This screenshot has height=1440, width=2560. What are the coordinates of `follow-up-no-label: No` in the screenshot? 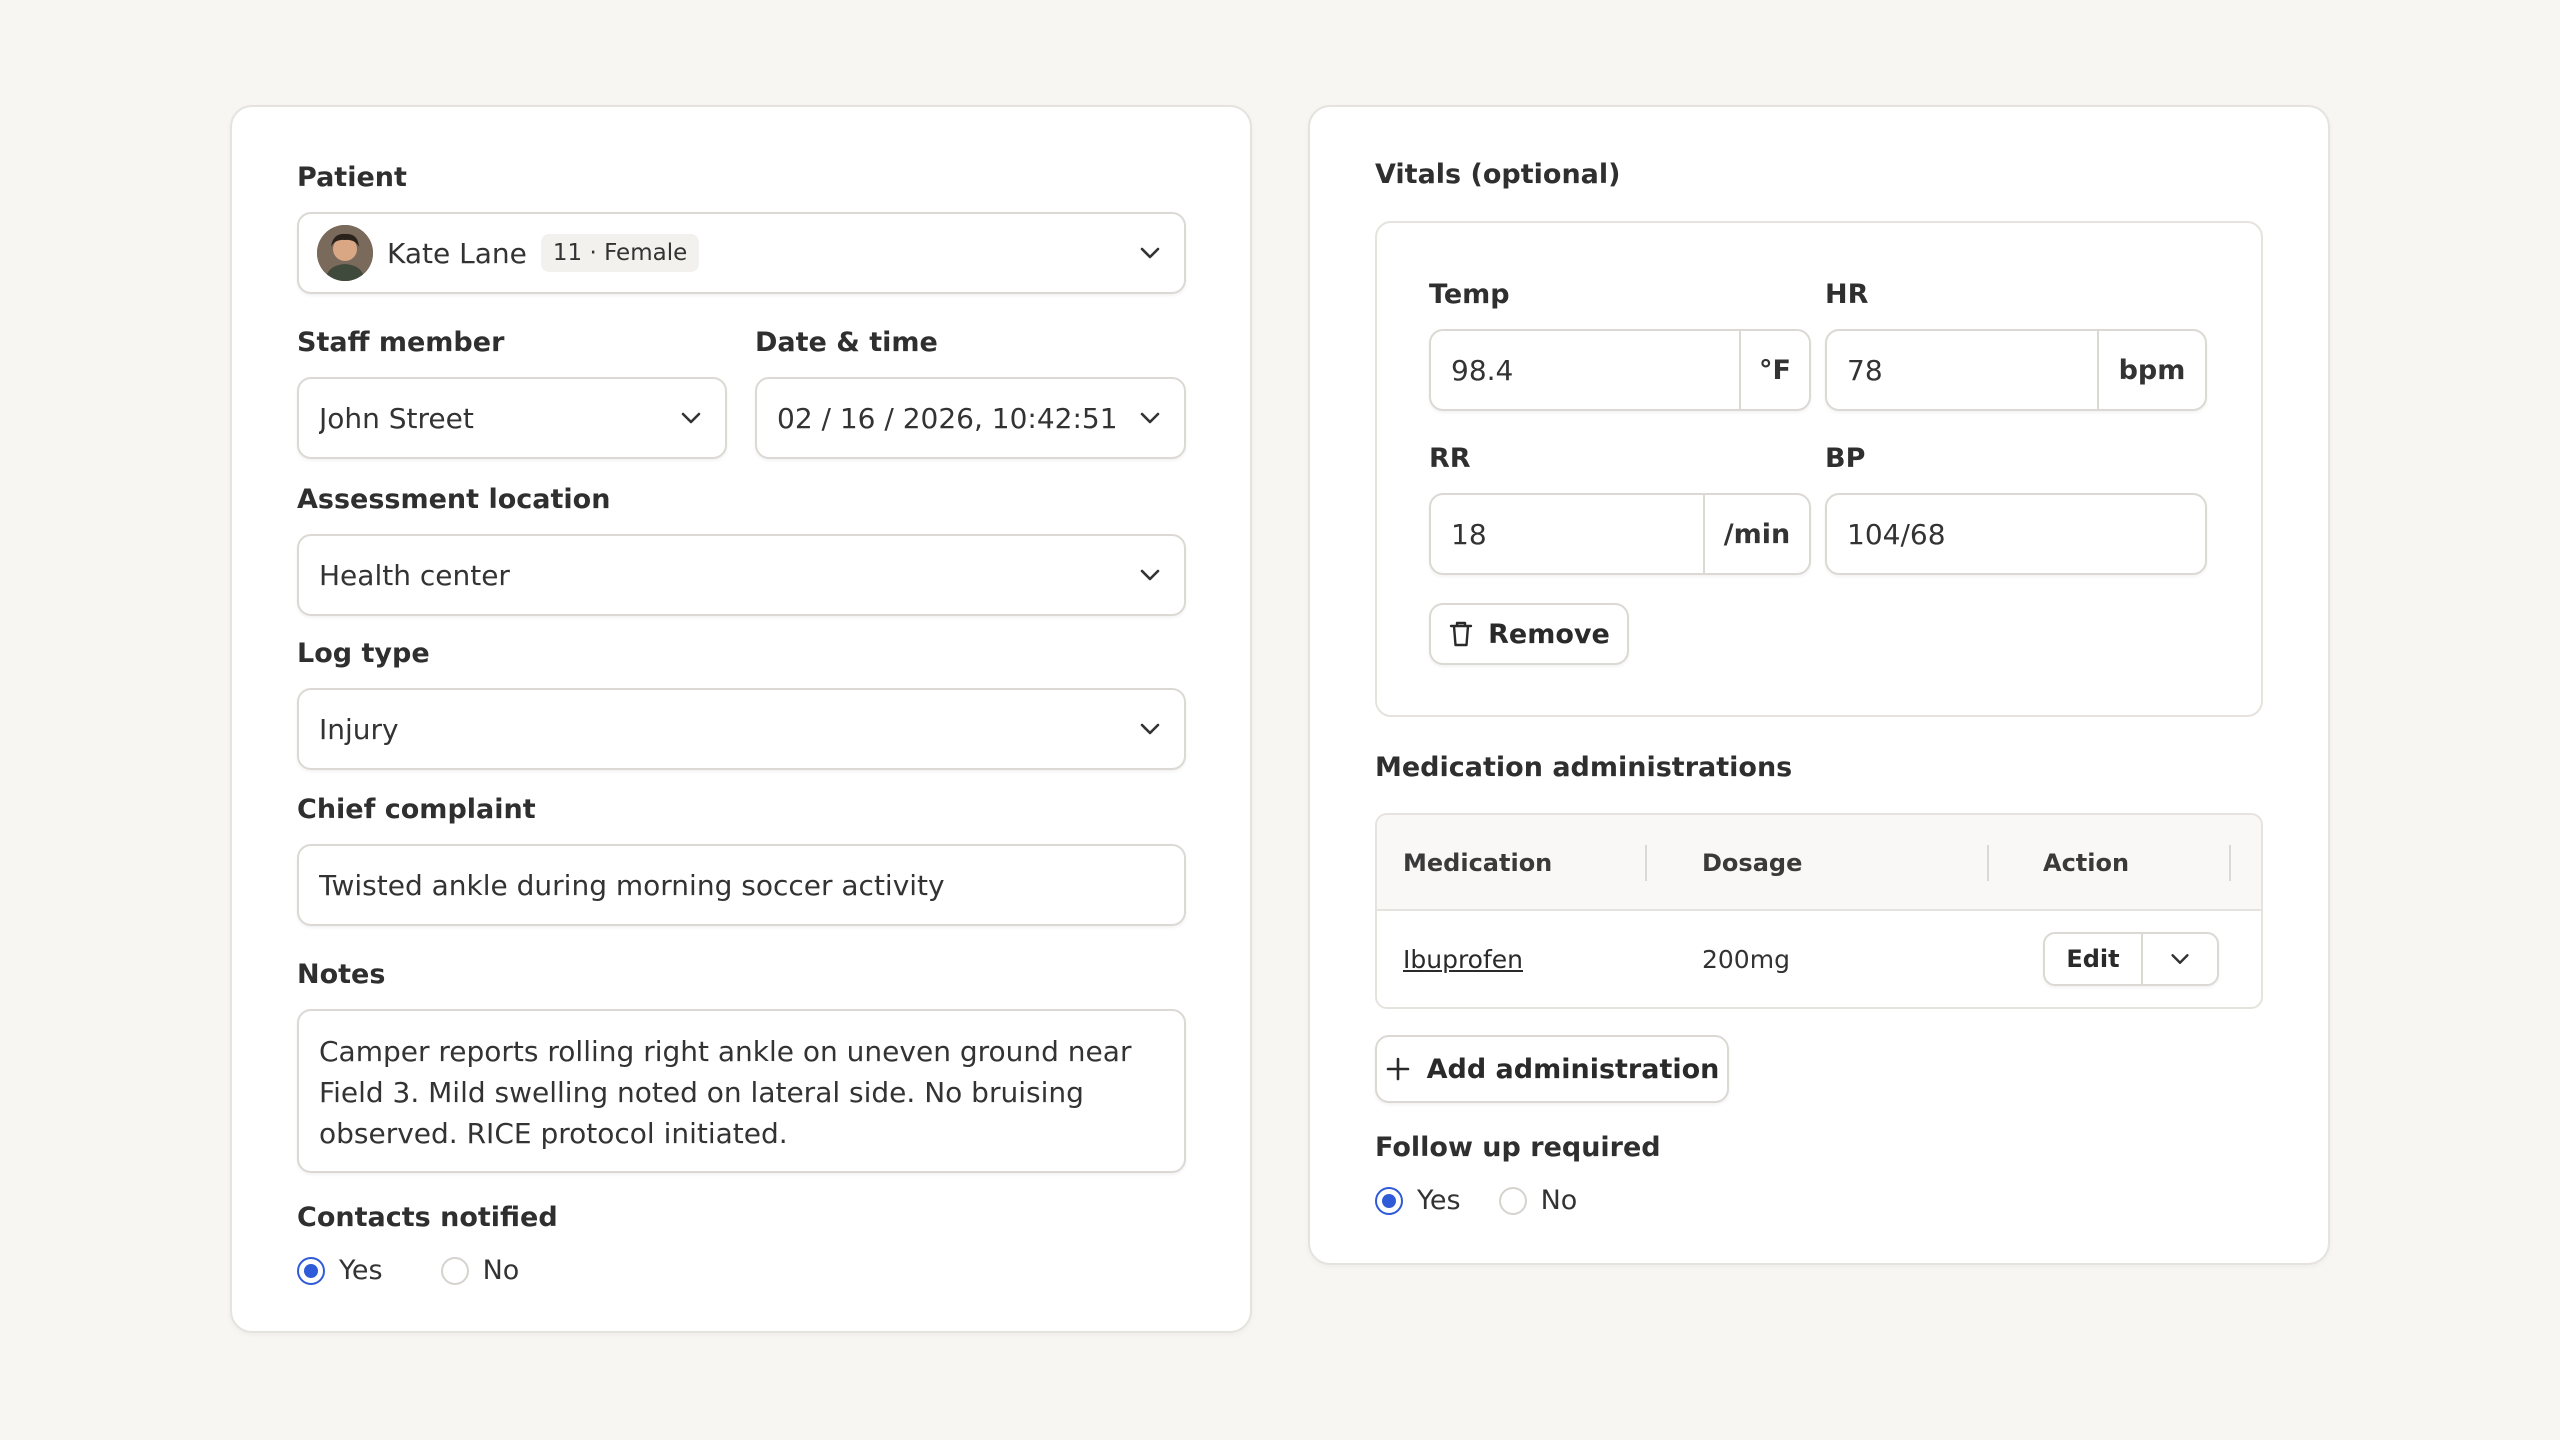 It's located at (1559, 1200).